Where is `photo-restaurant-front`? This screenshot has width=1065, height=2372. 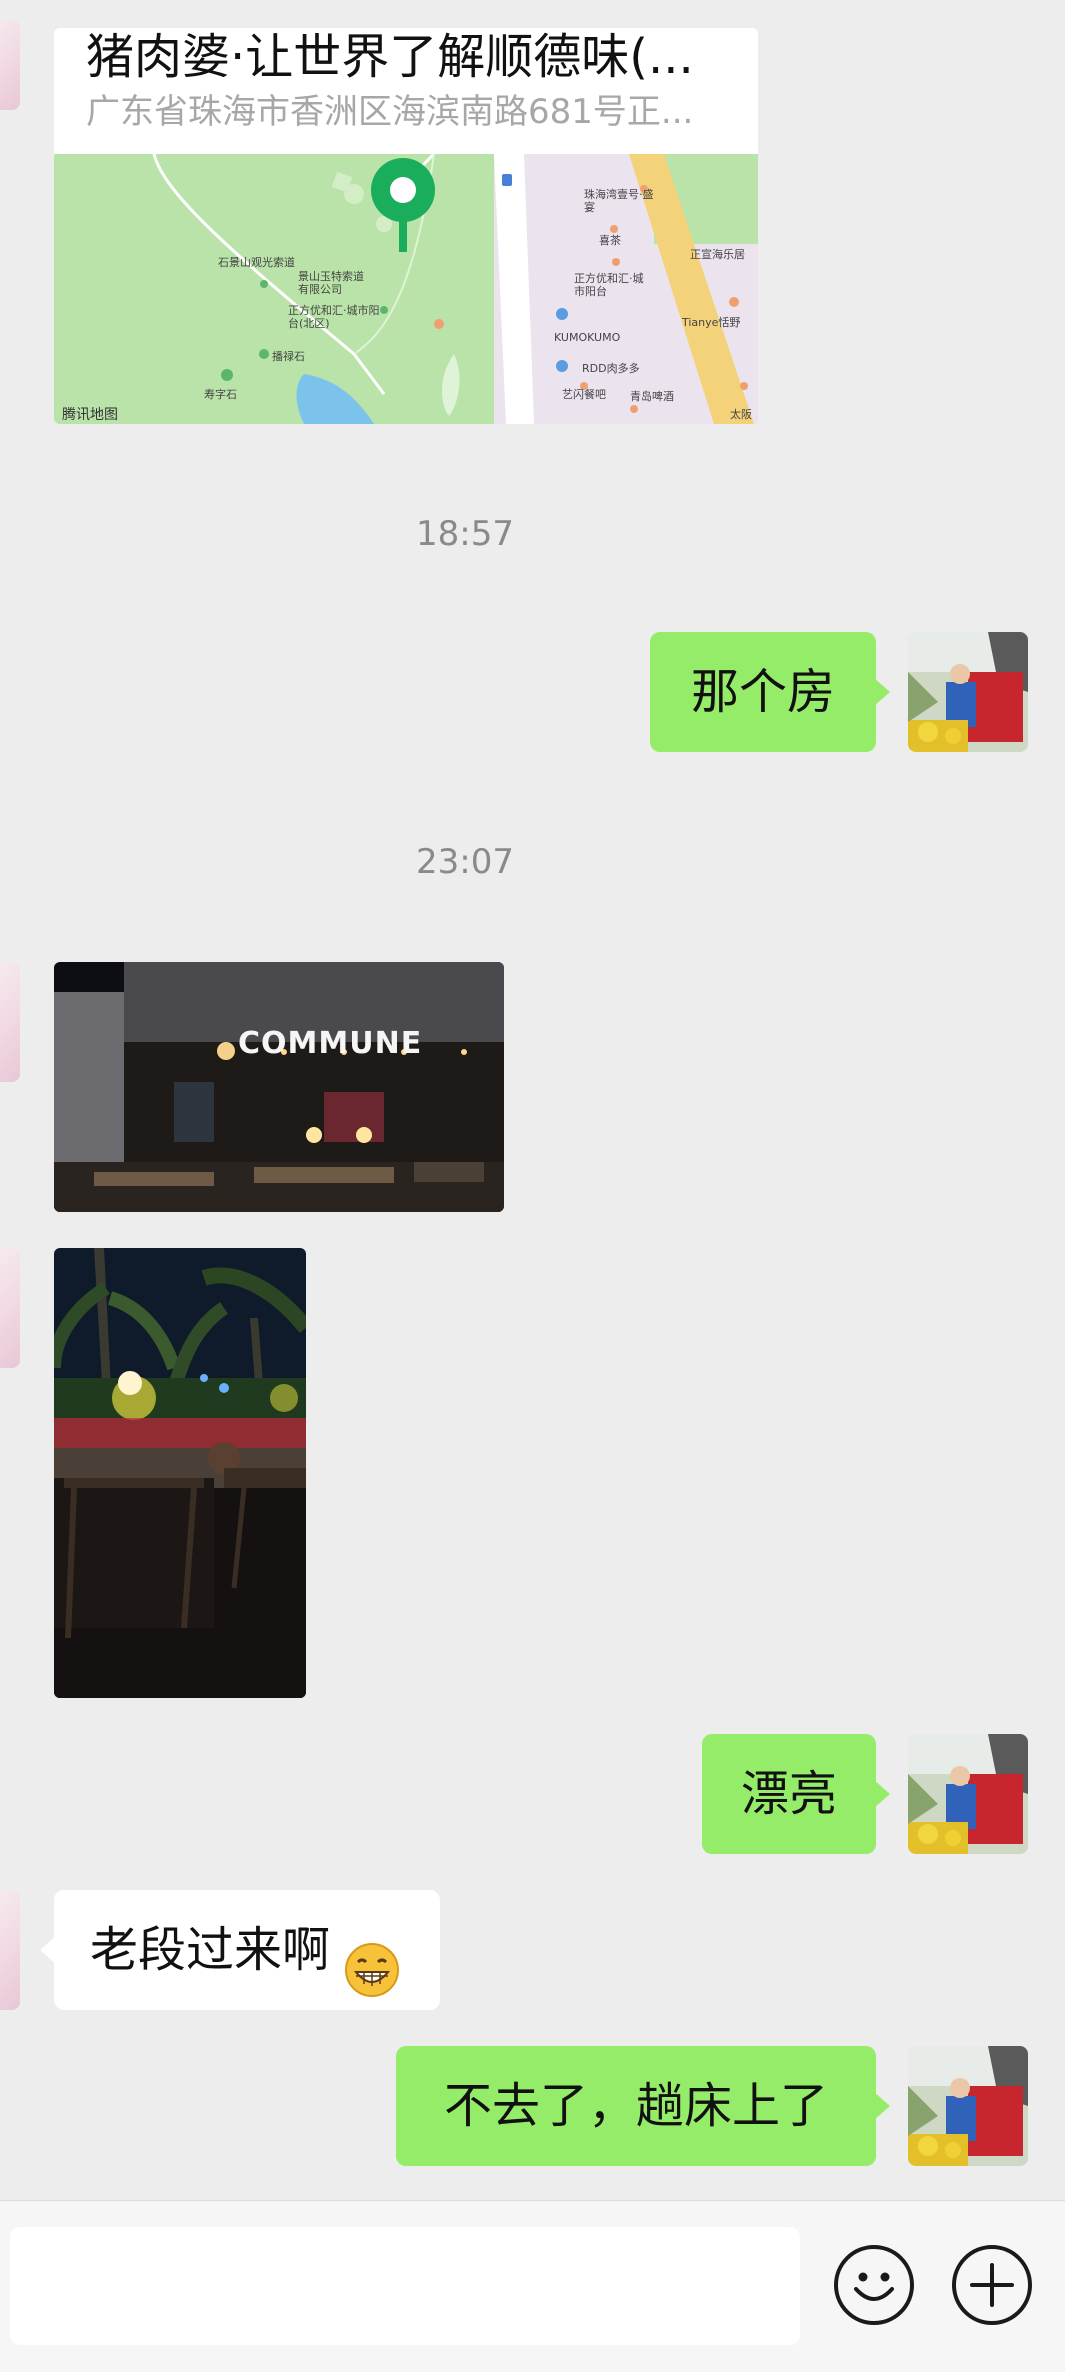
photo-restaurant-front is located at coordinates (279, 1087).